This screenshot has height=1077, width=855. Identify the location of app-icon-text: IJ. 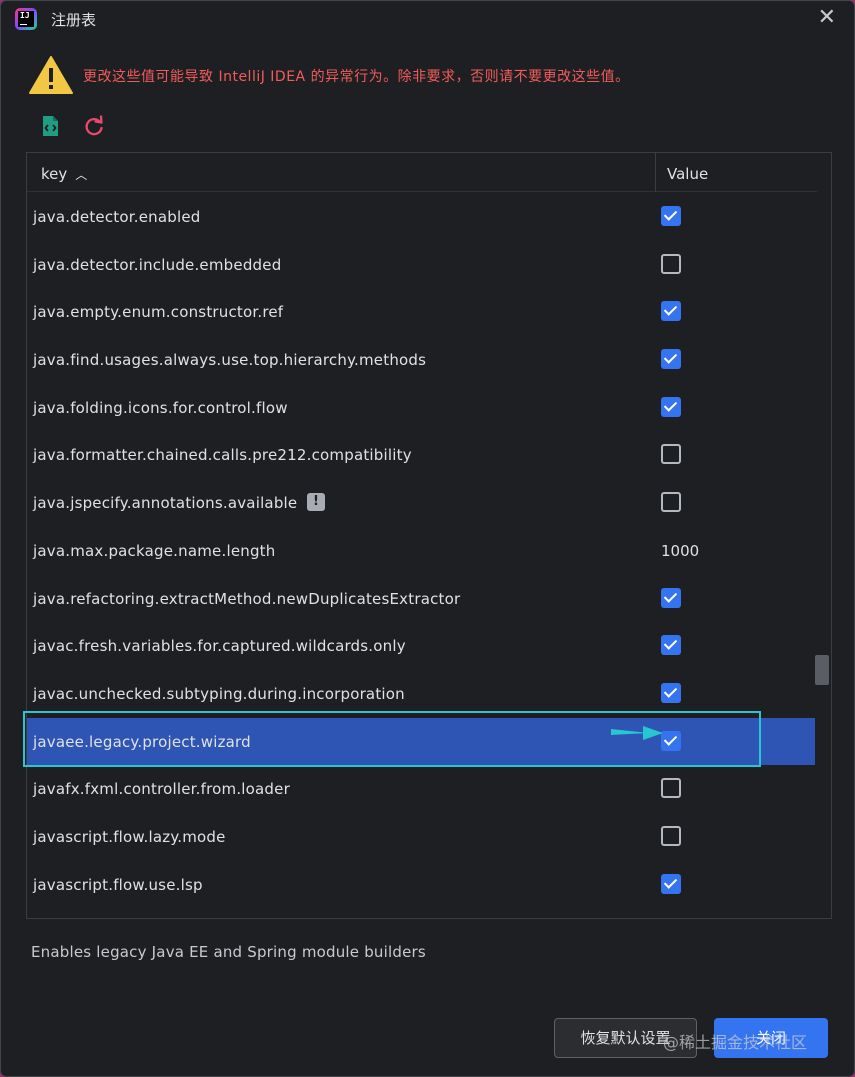
(26, 19).